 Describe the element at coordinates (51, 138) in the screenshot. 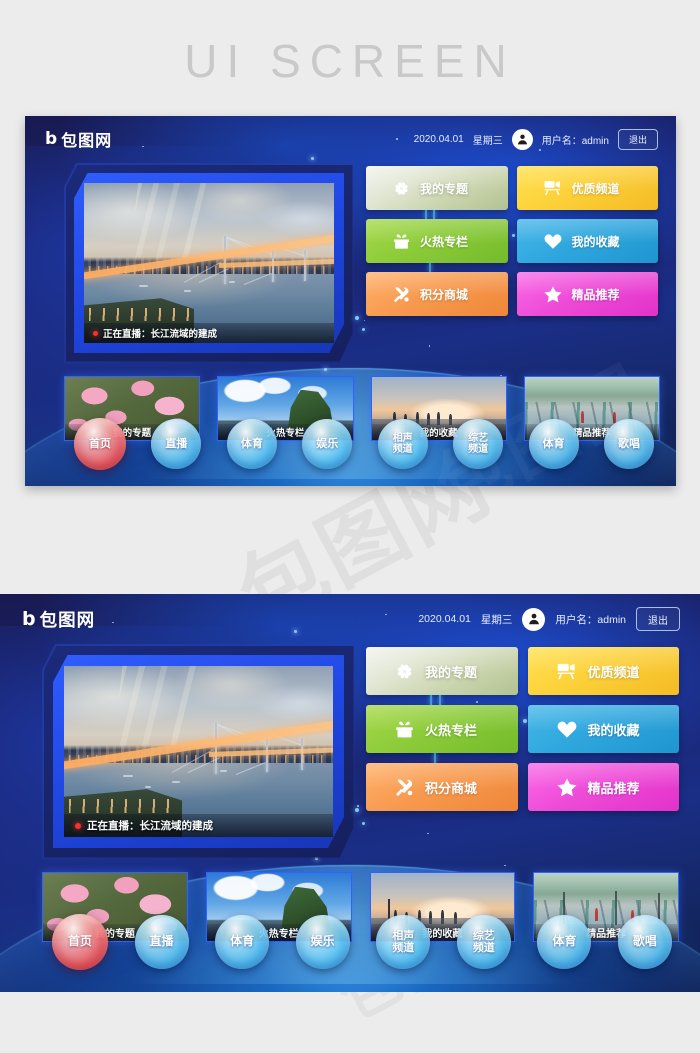

I see `logo-mark-icon: b` at that location.